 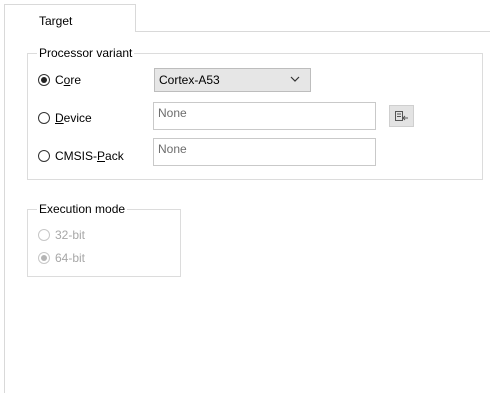 I want to click on chevron-down-icon, so click(x=295, y=79).